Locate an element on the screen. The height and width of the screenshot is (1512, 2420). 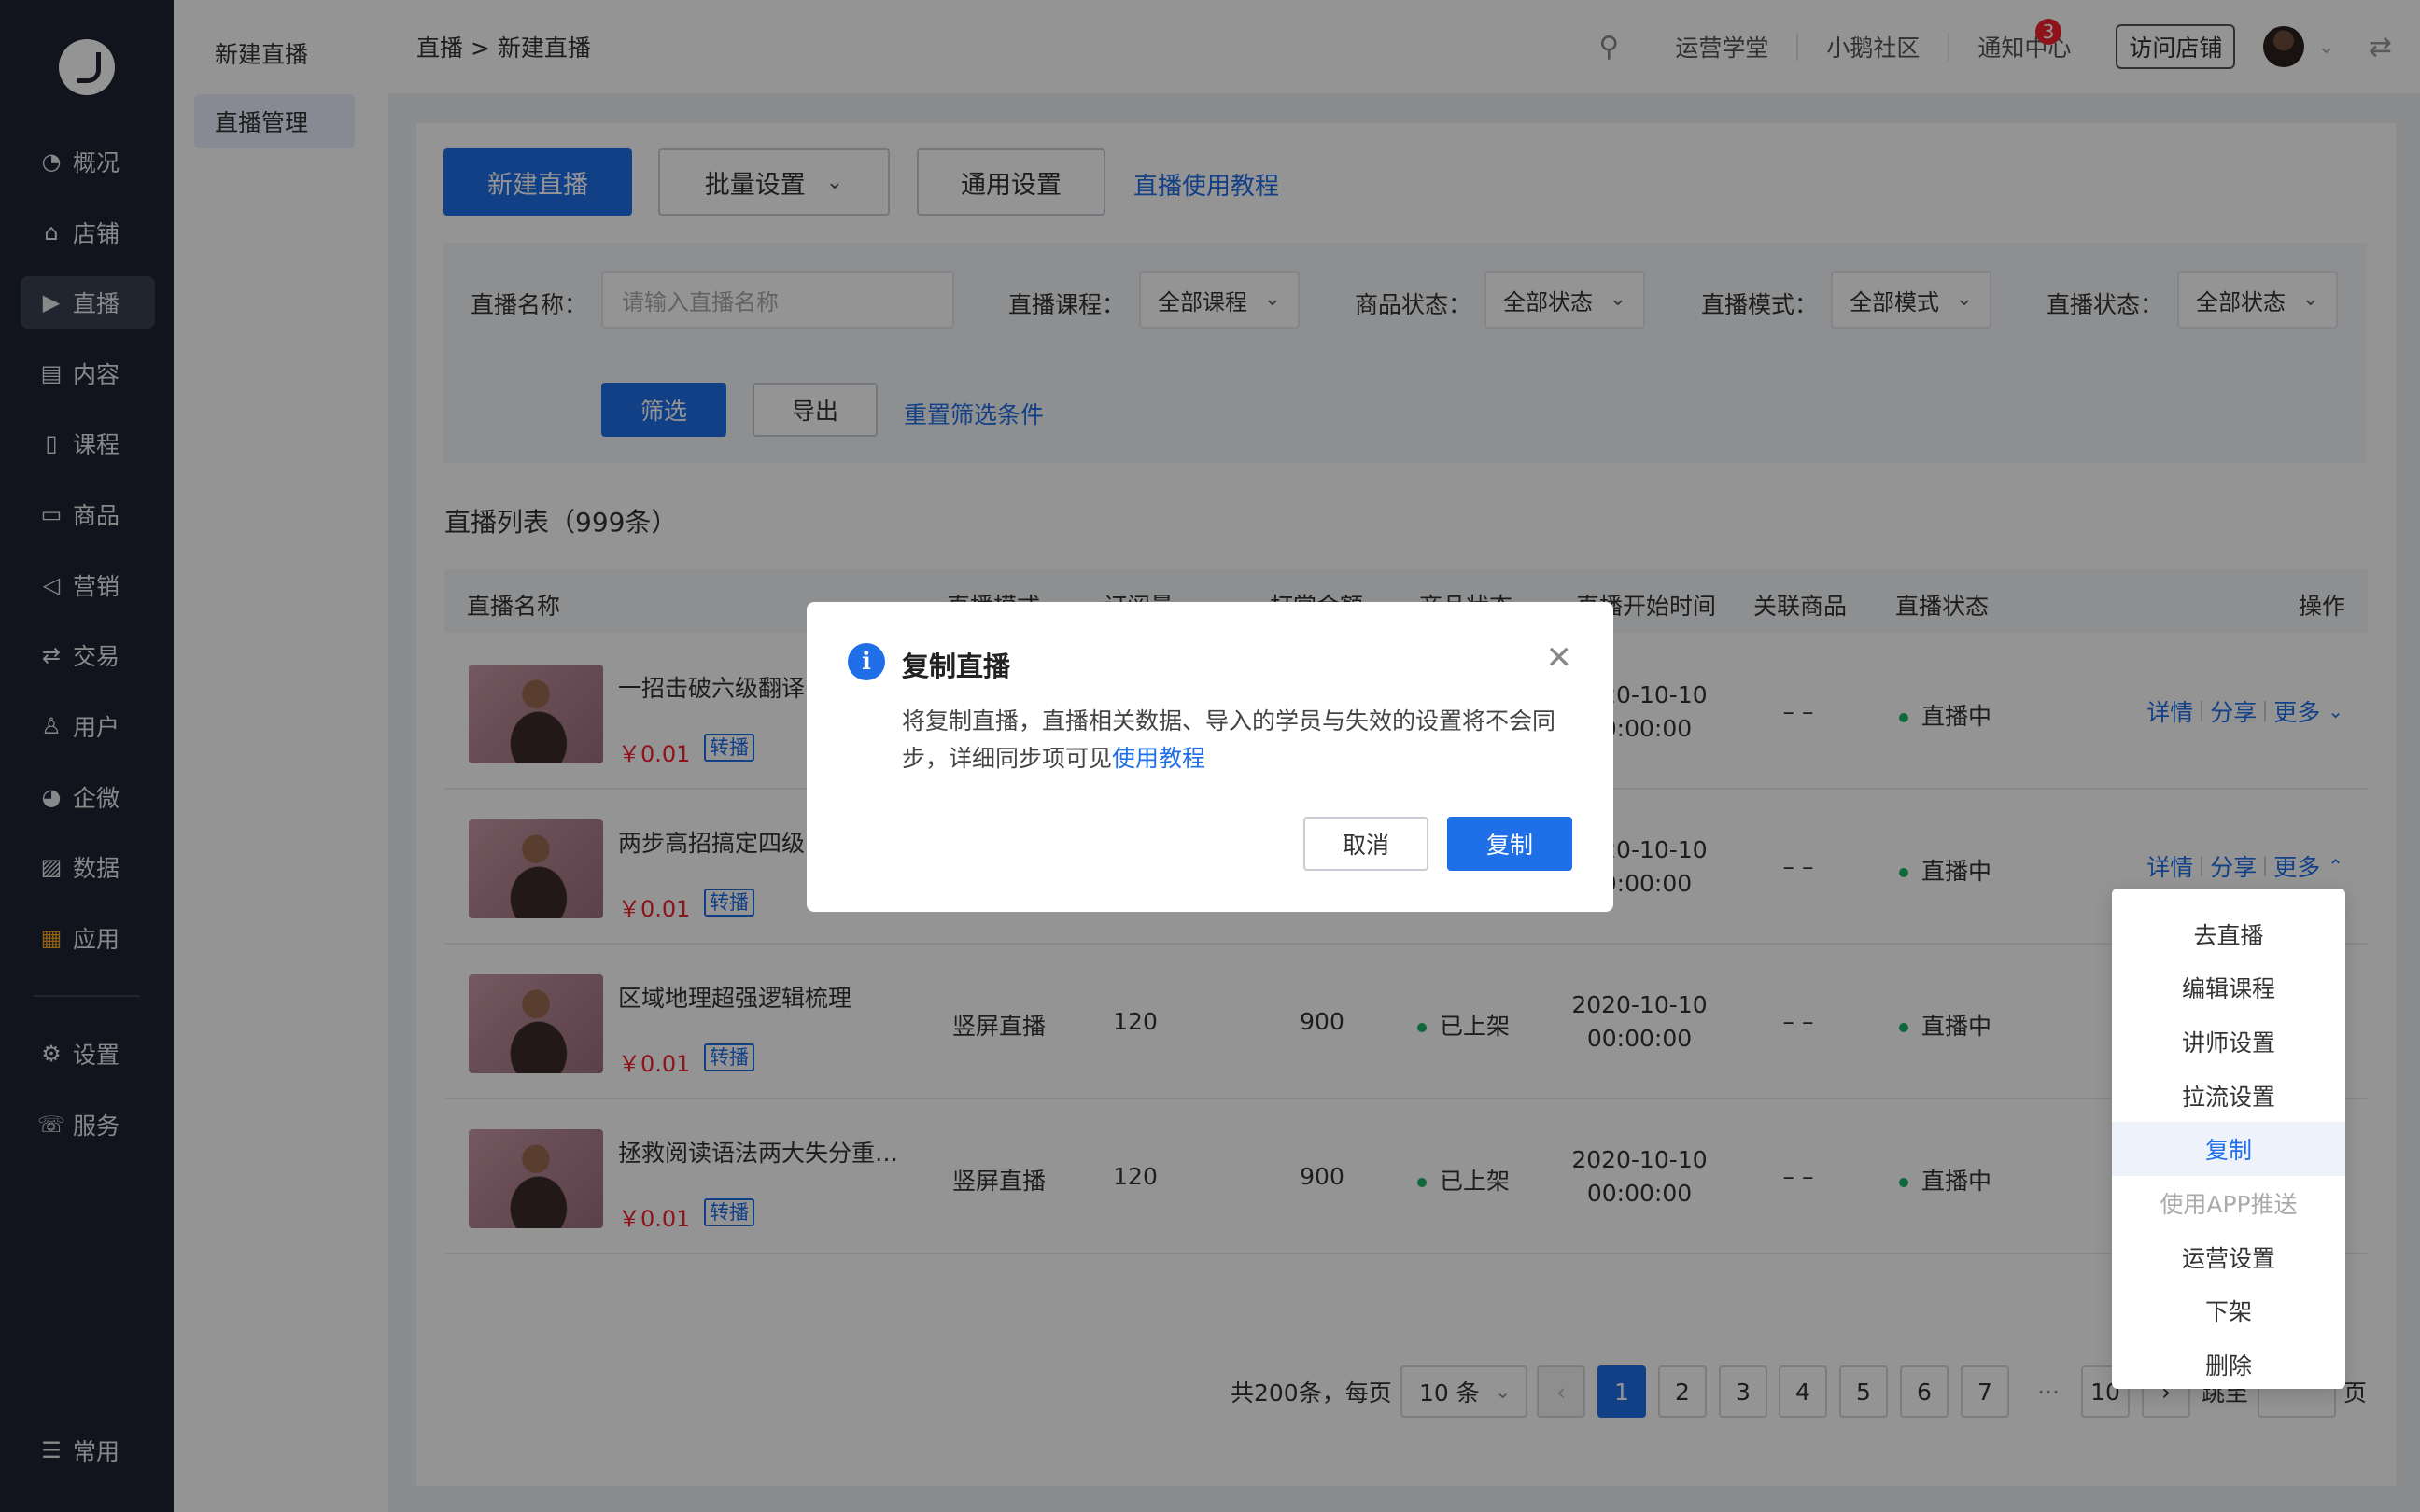
dialog-body-text: 将复制直播，直播相关数据、导入的学员与失效的设置将不会同步，详细同步项可见 is located at coordinates (1229, 739).